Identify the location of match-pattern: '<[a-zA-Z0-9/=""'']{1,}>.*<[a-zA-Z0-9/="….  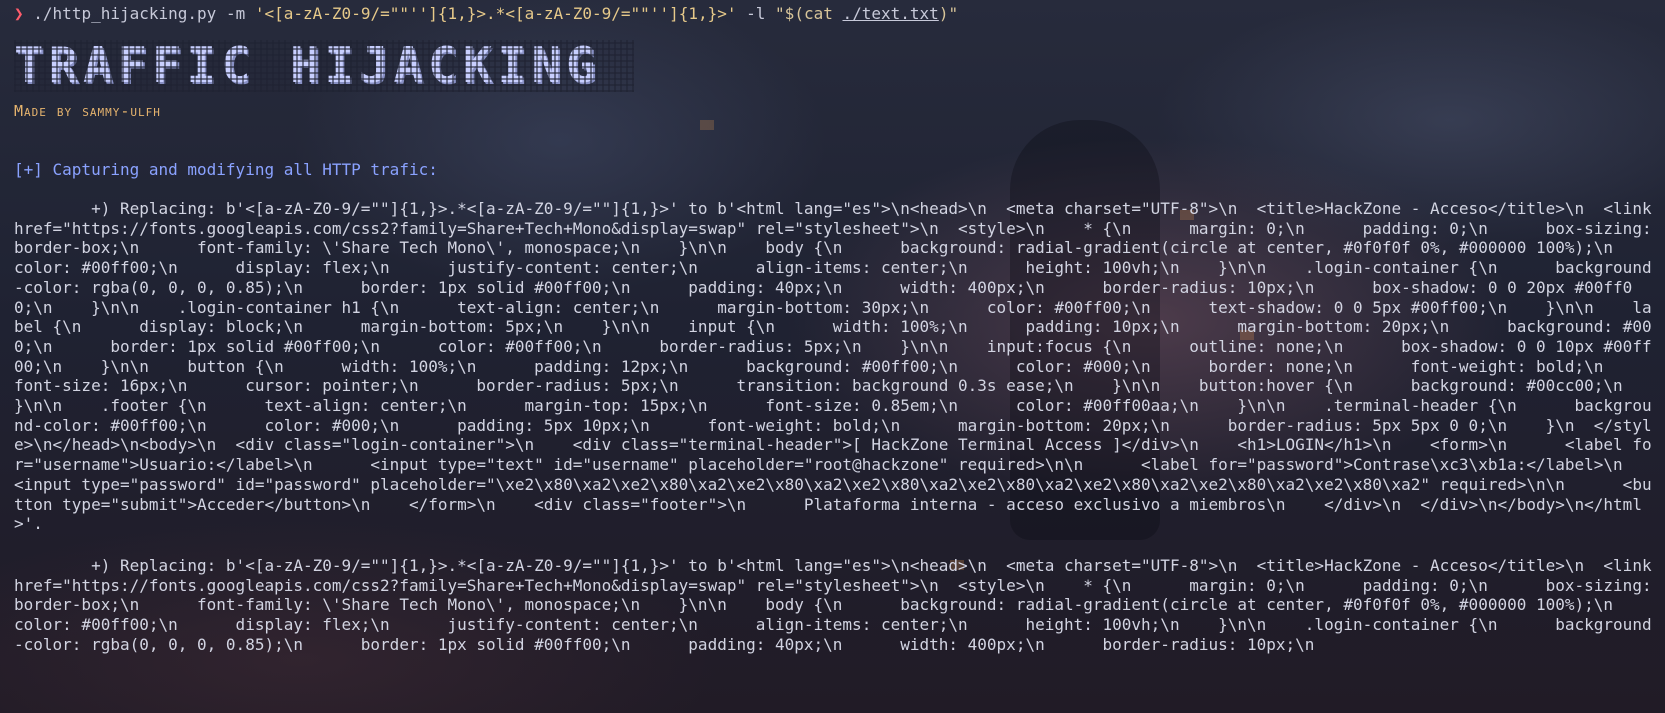
(495, 13).